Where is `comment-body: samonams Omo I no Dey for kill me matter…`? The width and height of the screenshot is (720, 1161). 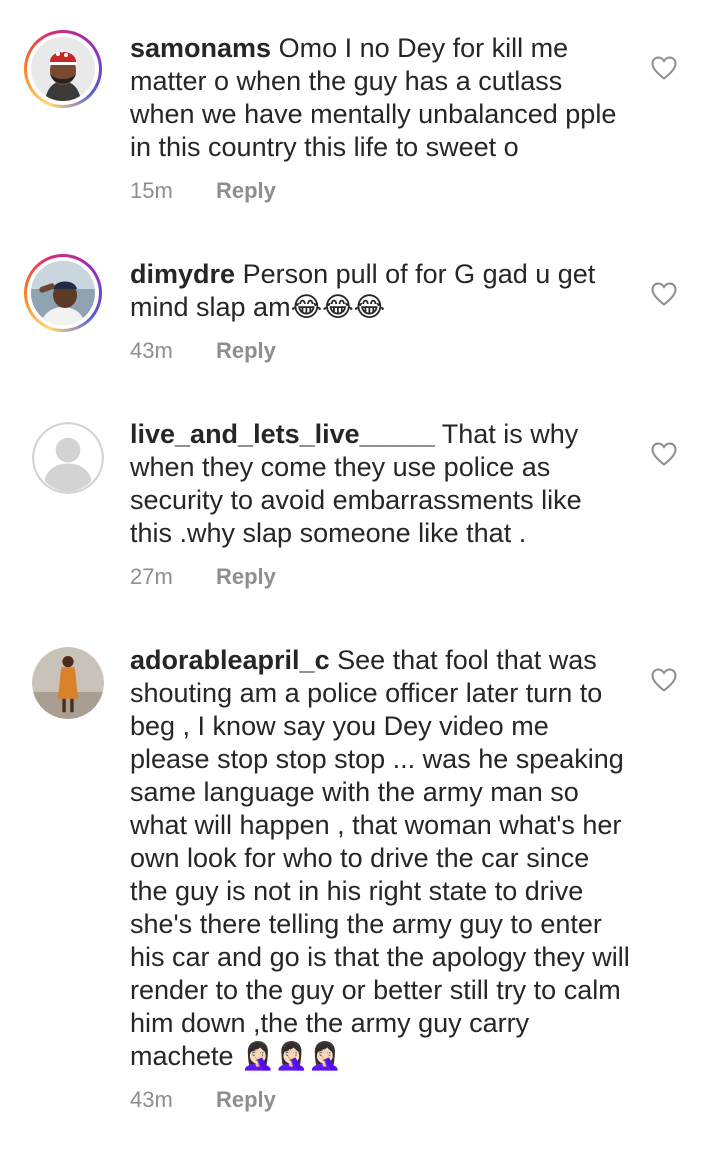 comment-body: samonams Omo I no Dey for kill me matter… is located at coordinates (380, 98).